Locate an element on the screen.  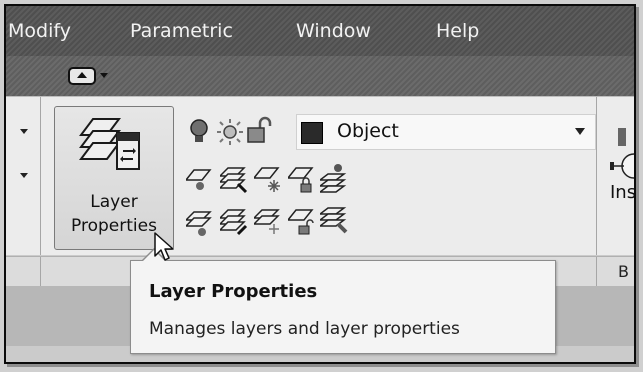
make-current-icon is located at coordinates (235, 179).